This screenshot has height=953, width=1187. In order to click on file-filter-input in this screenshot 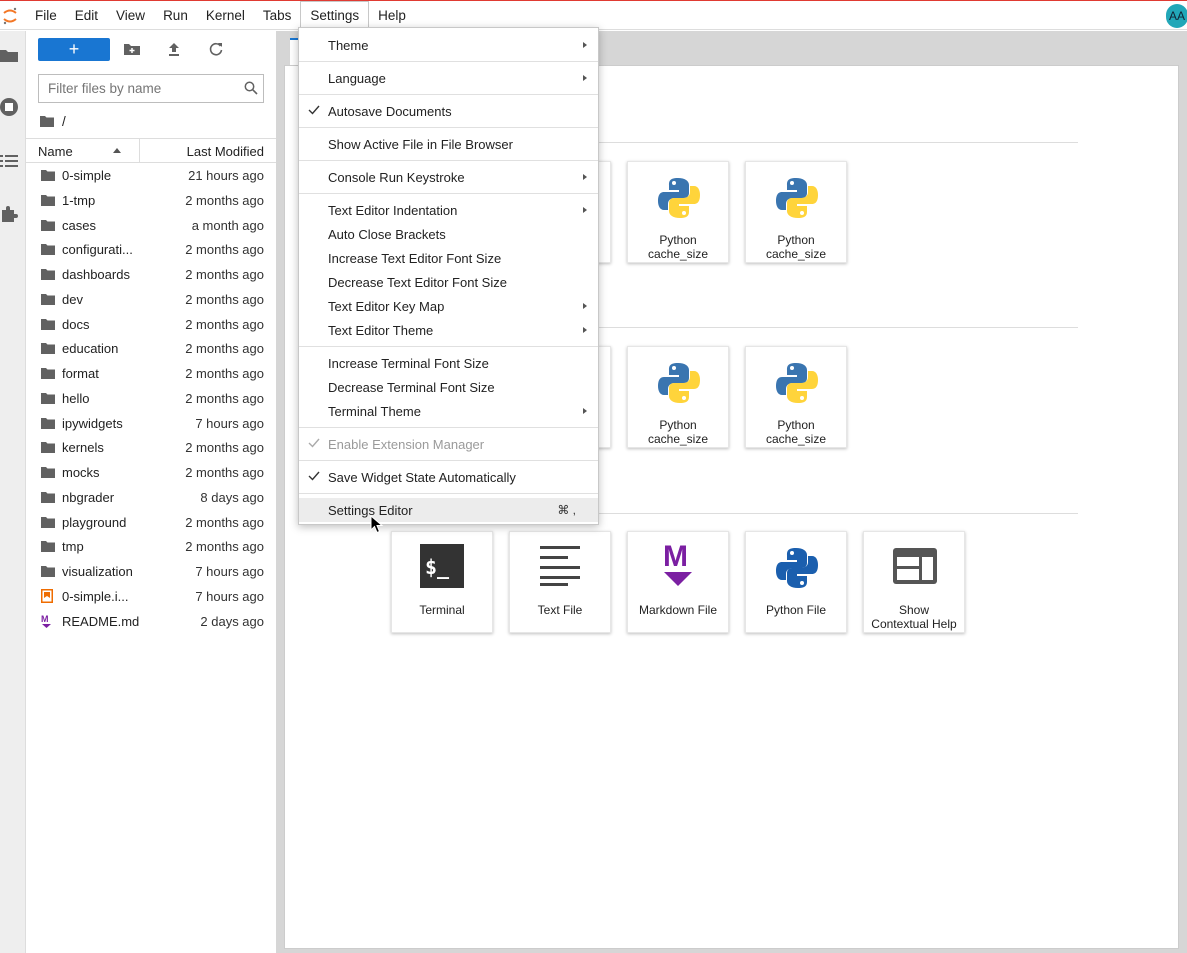, I will do `click(134, 88)`.